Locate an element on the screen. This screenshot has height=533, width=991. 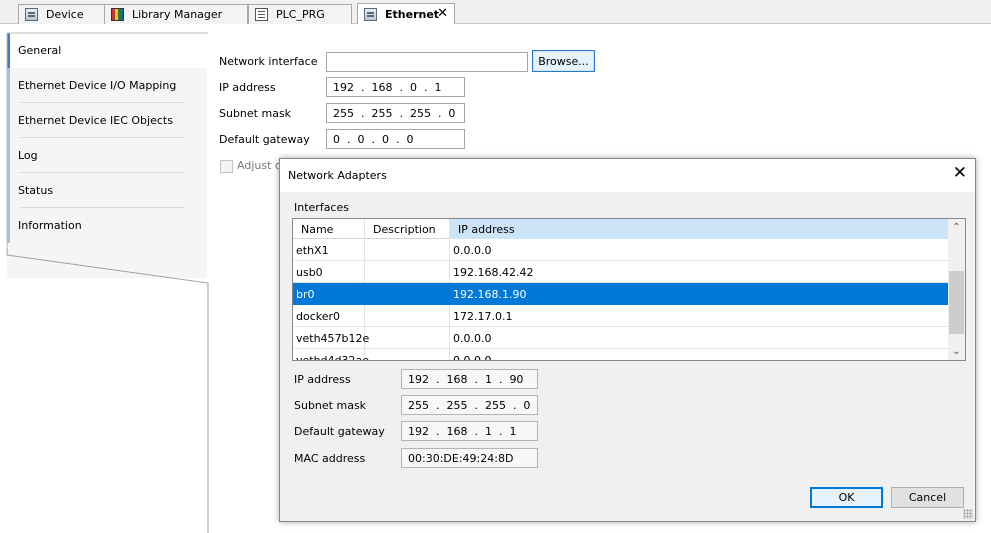
default-gateway-label: Default gateway is located at coordinates (264, 139).